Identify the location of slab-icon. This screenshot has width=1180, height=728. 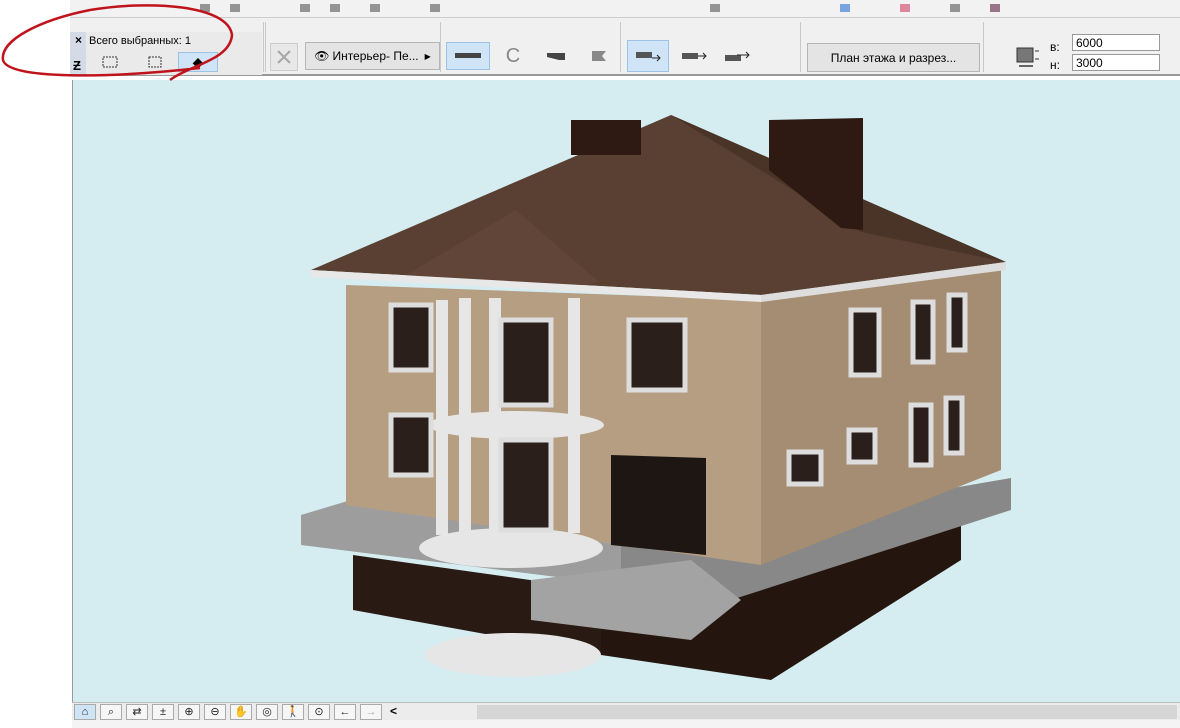
(556, 56).